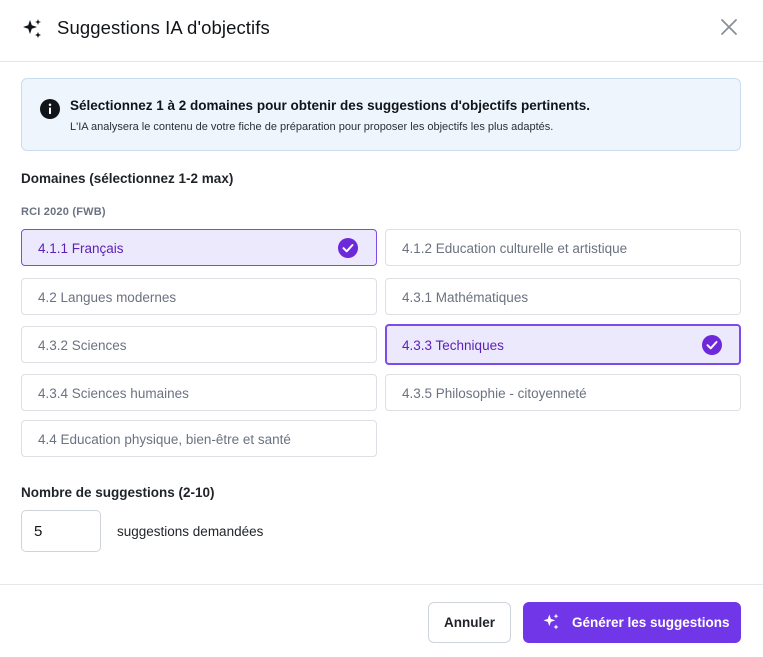 Image resolution: width=763 pixels, height=657 pixels. What do you see at coordinates (469, 622) in the screenshot?
I see `cancel-button: Annuler` at bounding box center [469, 622].